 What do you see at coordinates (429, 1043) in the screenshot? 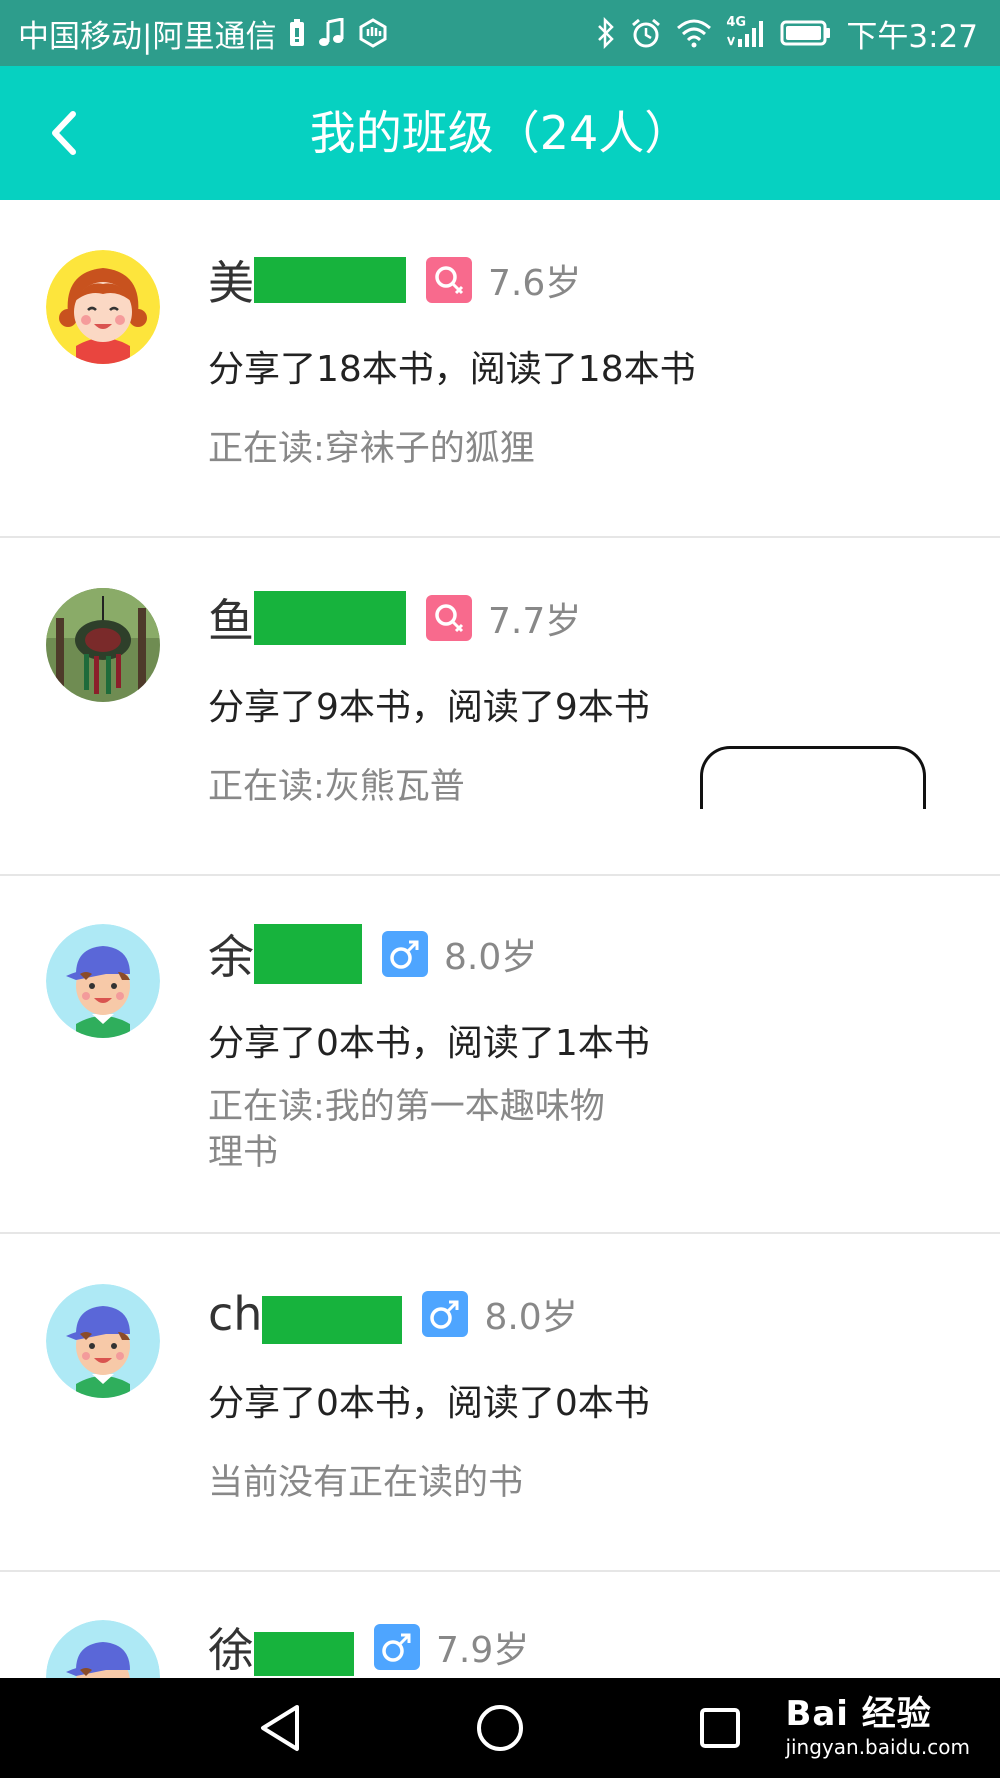
I see `reading-stats: 分享了0本书，阅读了1本书` at bounding box center [429, 1043].